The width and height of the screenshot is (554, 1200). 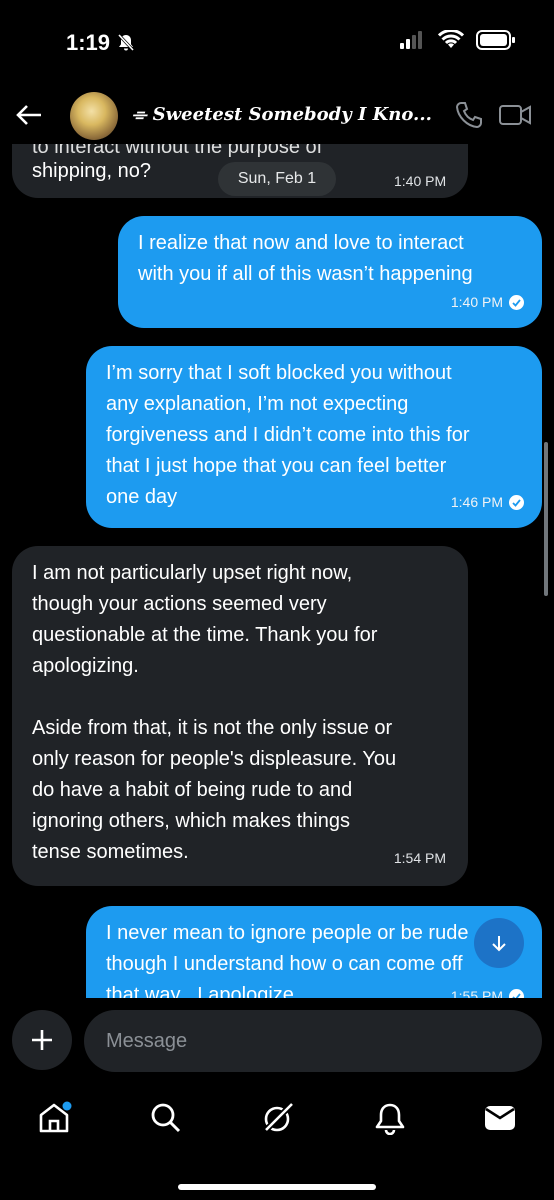 I want to click on arrow-down-icon, so click(x=499, y=944).